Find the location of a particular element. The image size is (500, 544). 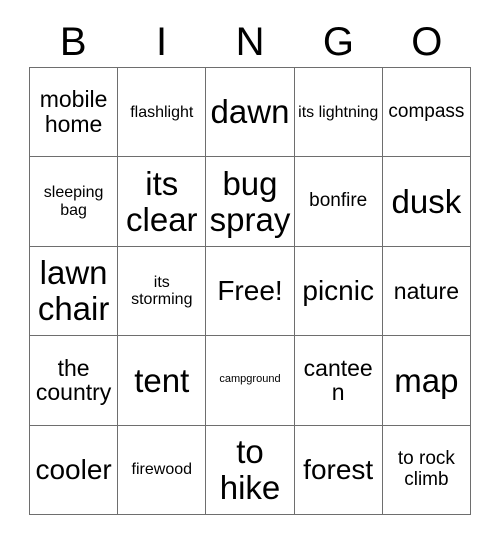

bingo-cell: compass is located at coordinates (426, 113).